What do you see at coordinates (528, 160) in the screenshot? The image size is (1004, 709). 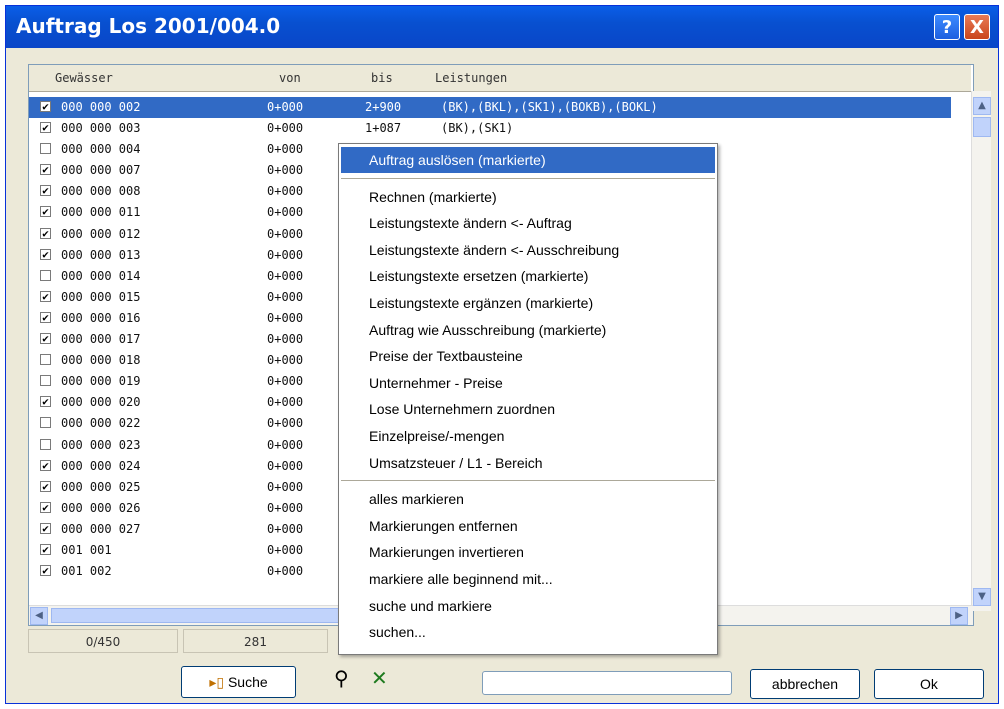 I see `menu-item: Auftrag auslösen (markierte)` at bounding box center [528, 160].